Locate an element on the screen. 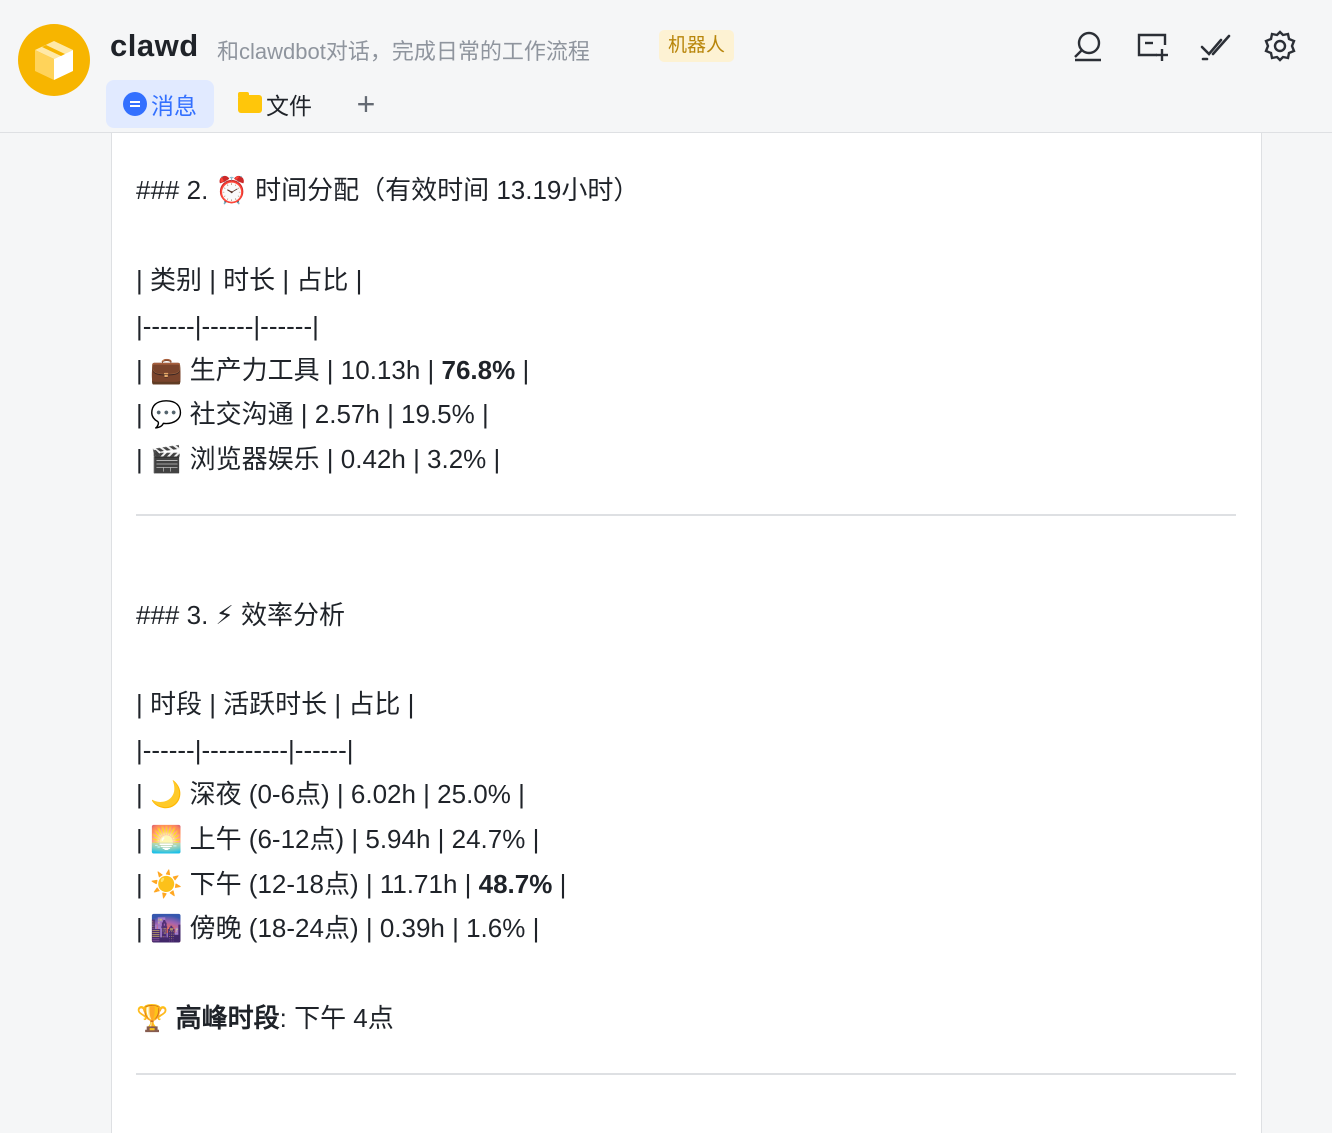 The image size is (1332, 1133). gear-icon is located at coordinates (1280, 46).